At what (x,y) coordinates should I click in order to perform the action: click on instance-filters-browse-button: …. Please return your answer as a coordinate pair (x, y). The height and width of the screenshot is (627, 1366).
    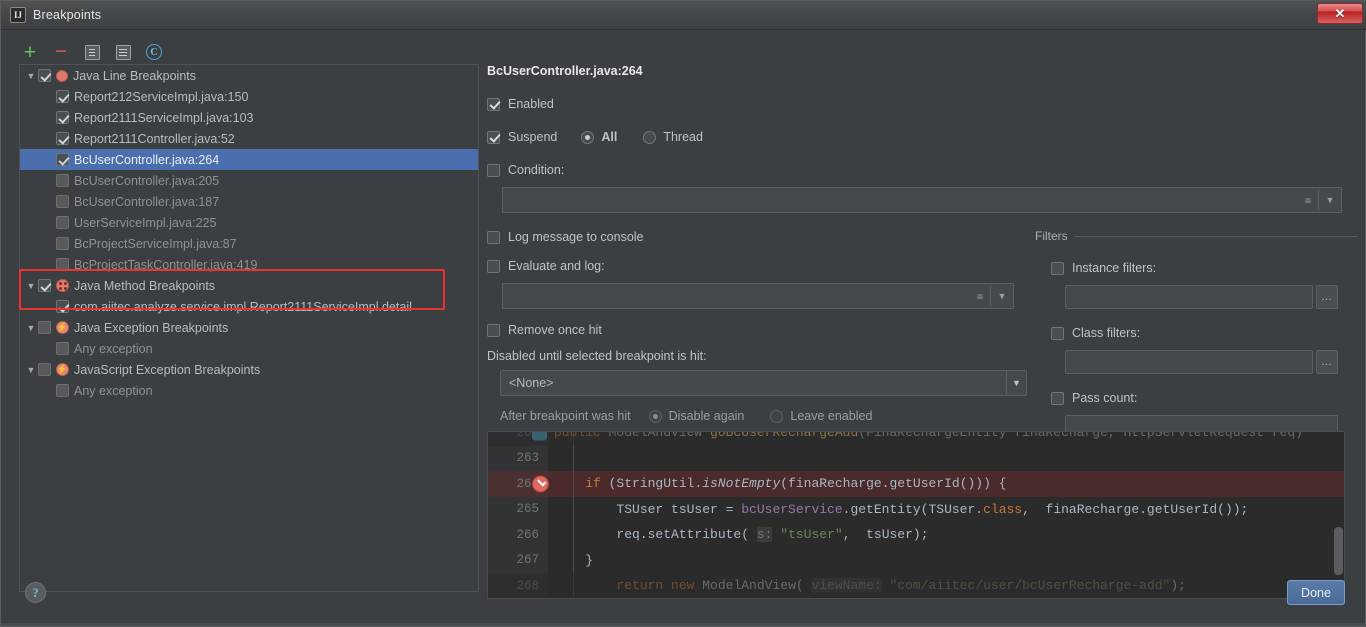
    Looking at the image, I should click on (1327, 297).